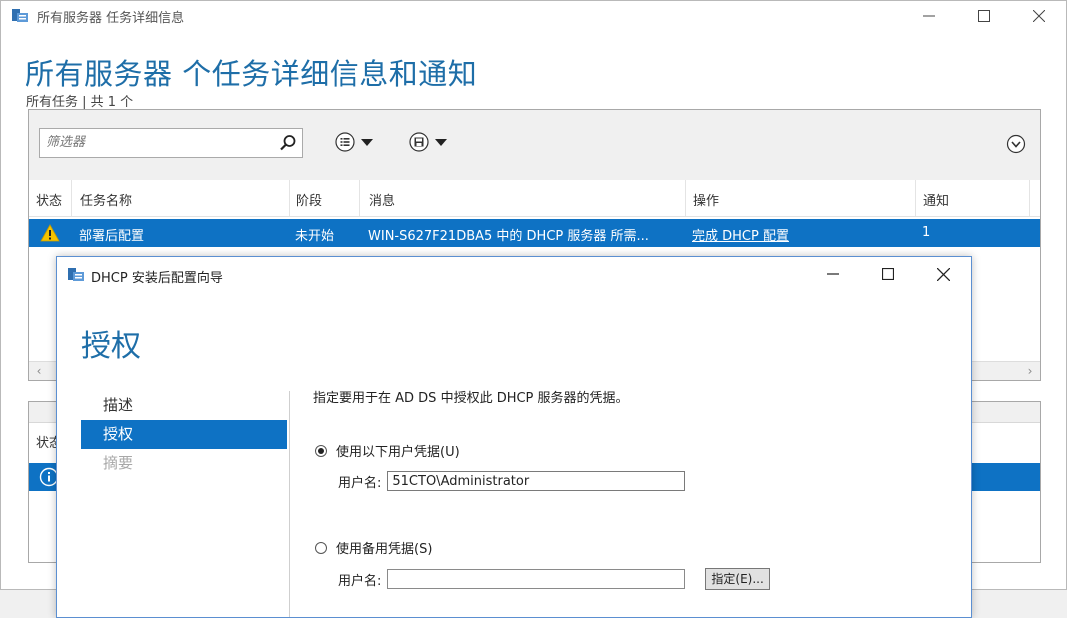 The height and width of the screenshot is (618, 1067). I want to click on dialog-minimize-button, so click(833, 274).